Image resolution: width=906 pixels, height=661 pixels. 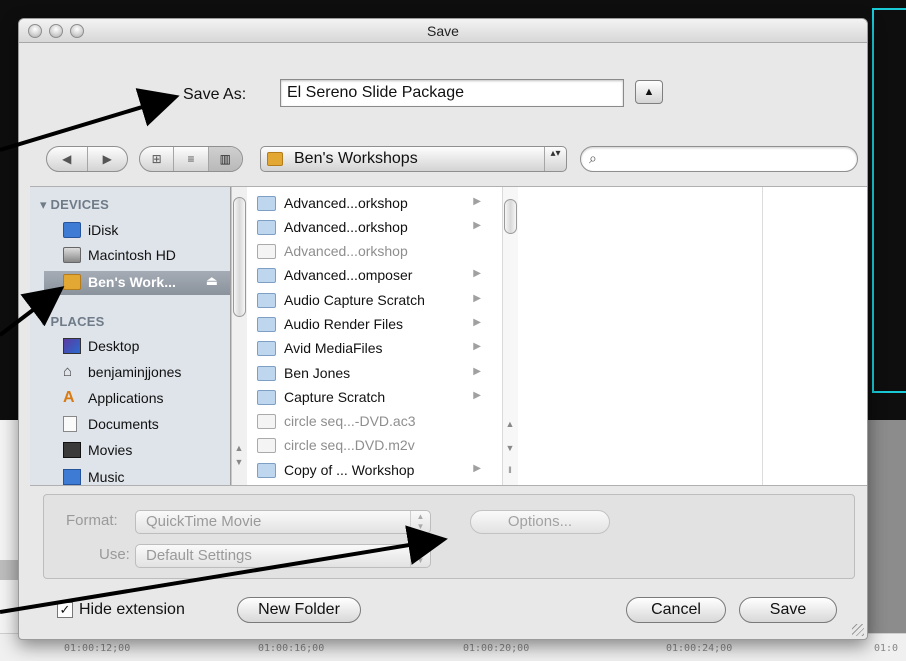 What do you see at coordinates (65, 610) in the screenshot?
I see `checkmark-icon: ✓` at bounding box center [65, 610].